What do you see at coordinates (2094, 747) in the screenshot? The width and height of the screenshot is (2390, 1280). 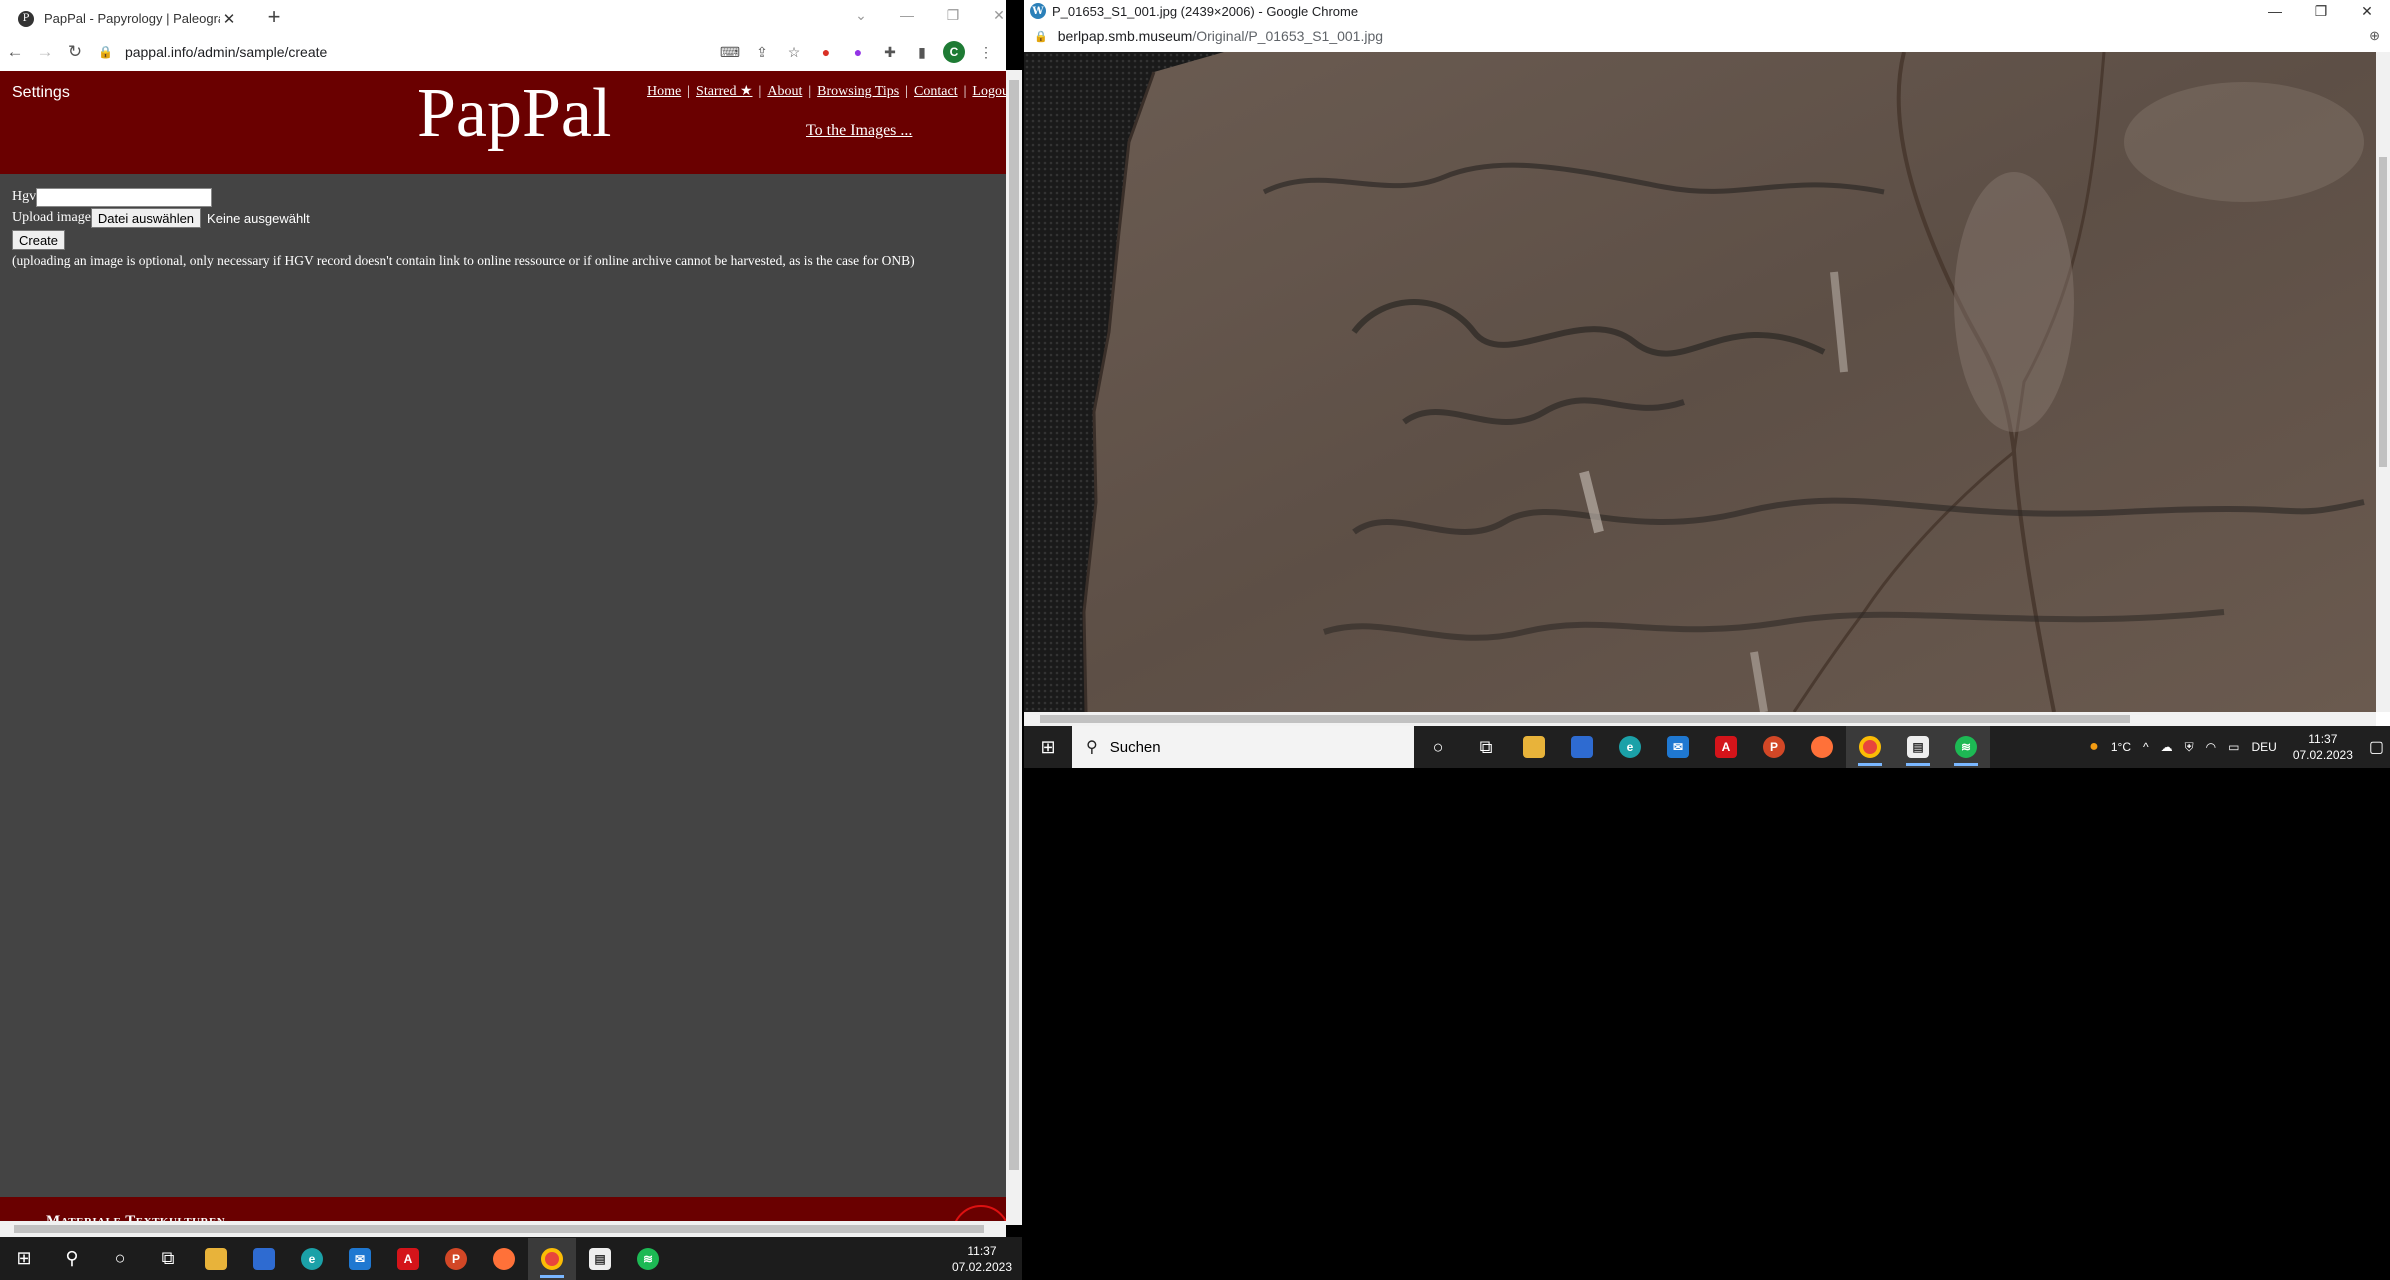 I see `weather-icon: ●` at bounding box center [2094, 747].